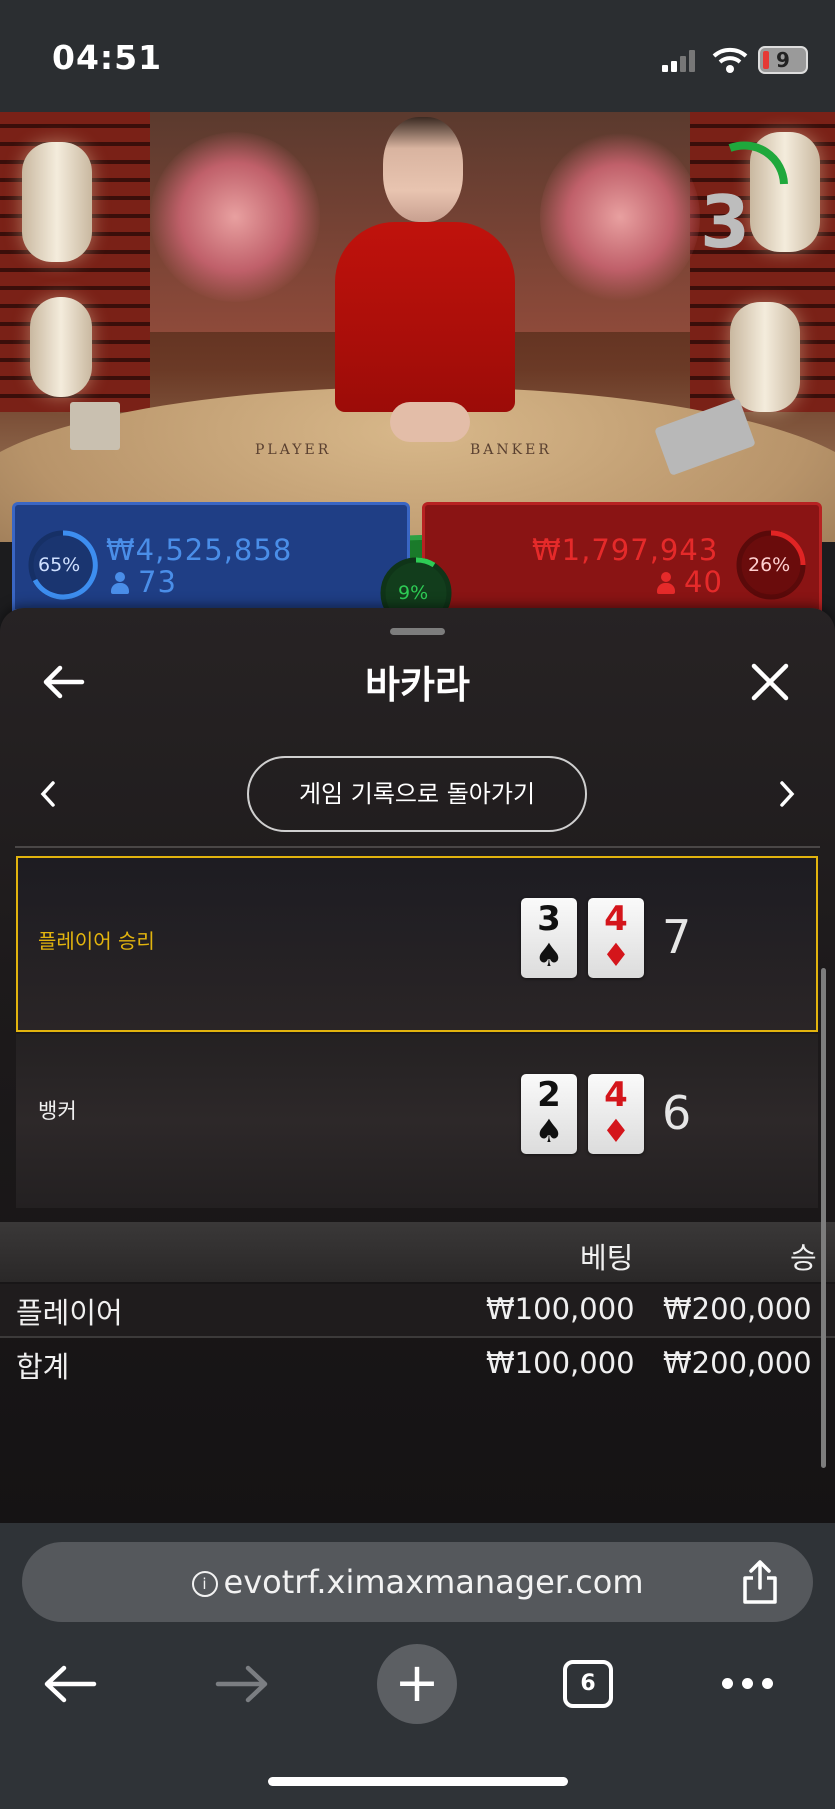 This screenshot has width=835, height=1809. I want to click on dealer, so click(425, 317).